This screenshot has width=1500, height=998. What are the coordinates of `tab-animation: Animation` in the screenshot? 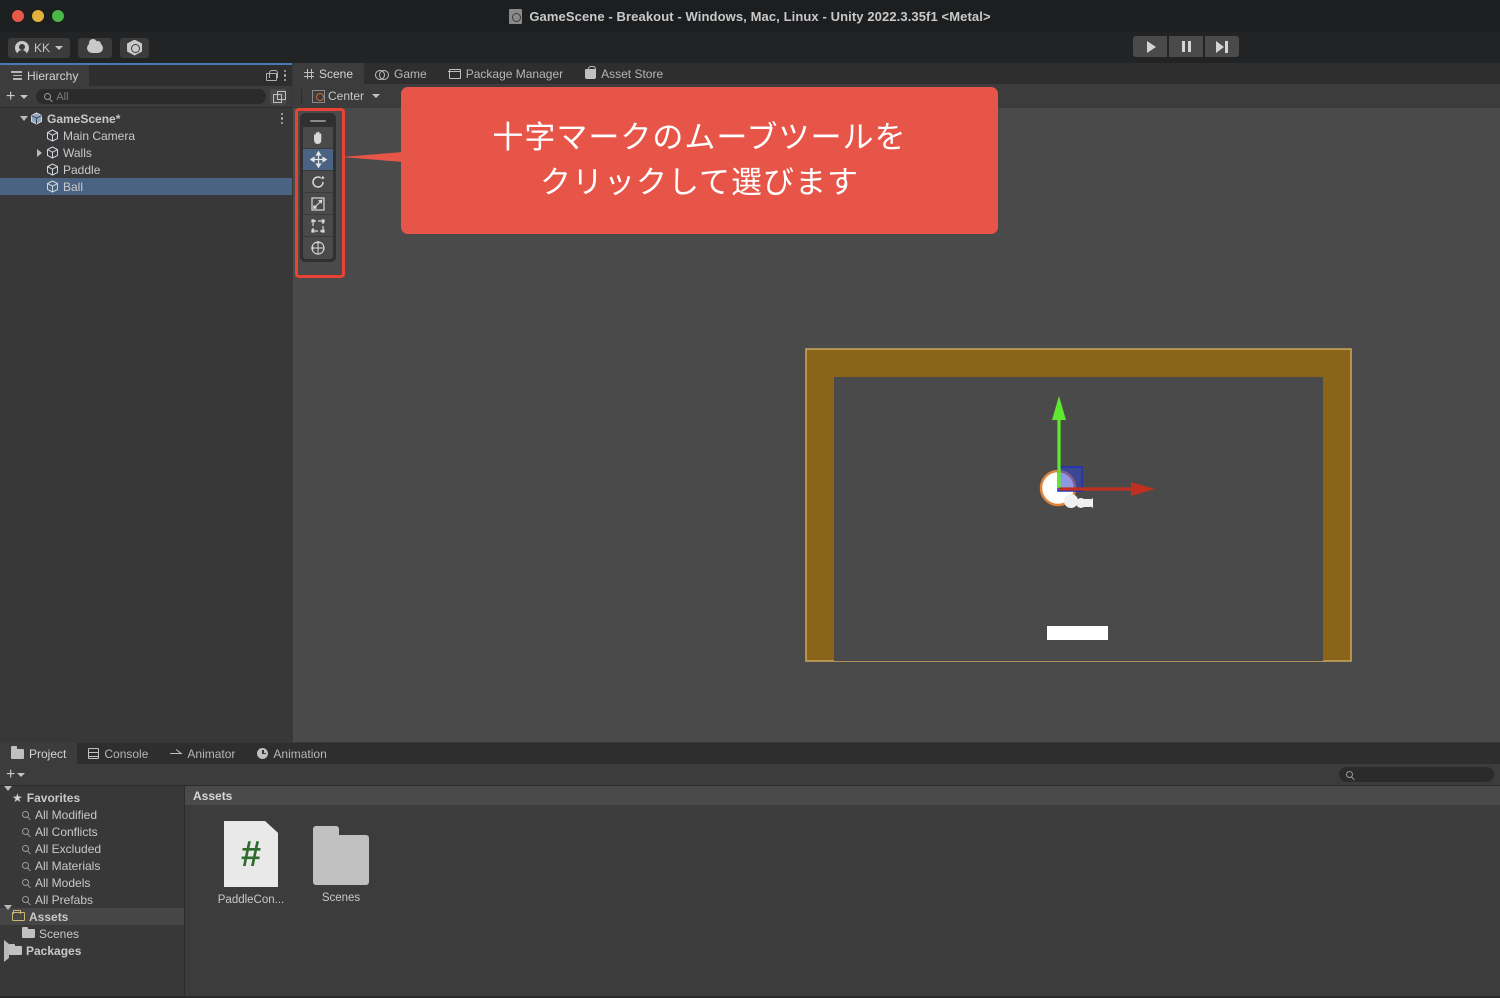 It's located at (291, 753).